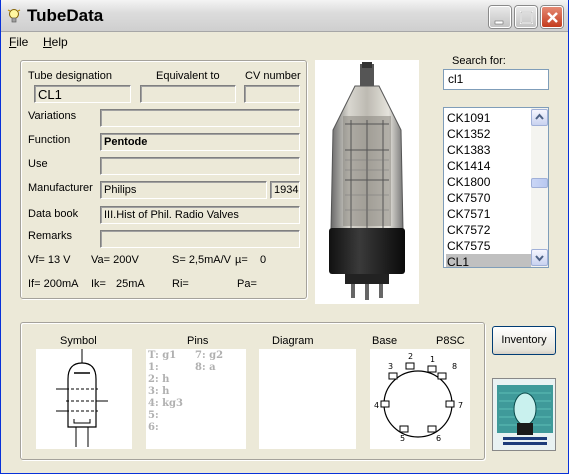 Image resolution: width=569 pixels, height=474 pixels. I want to click on pin-entry: 1:, so click(153, 367).